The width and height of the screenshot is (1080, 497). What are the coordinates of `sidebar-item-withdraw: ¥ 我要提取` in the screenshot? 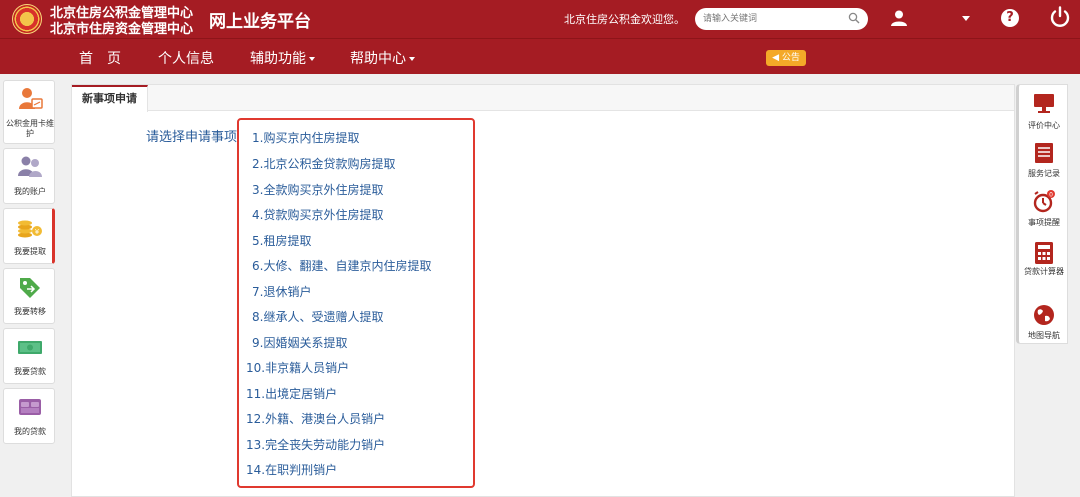 It's located at (29, 236).